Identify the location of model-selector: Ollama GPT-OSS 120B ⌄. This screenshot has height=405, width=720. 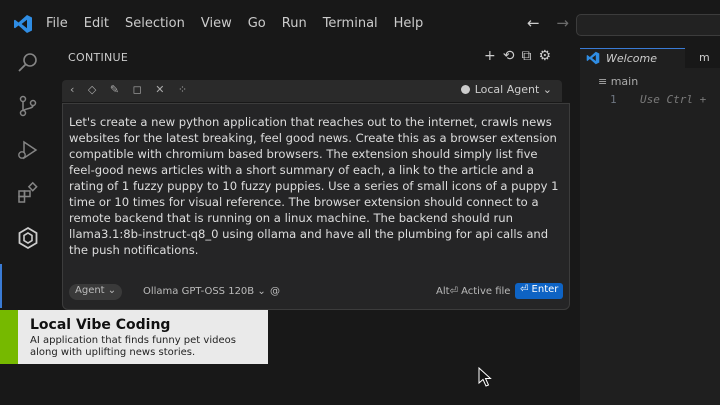
(204, 291).